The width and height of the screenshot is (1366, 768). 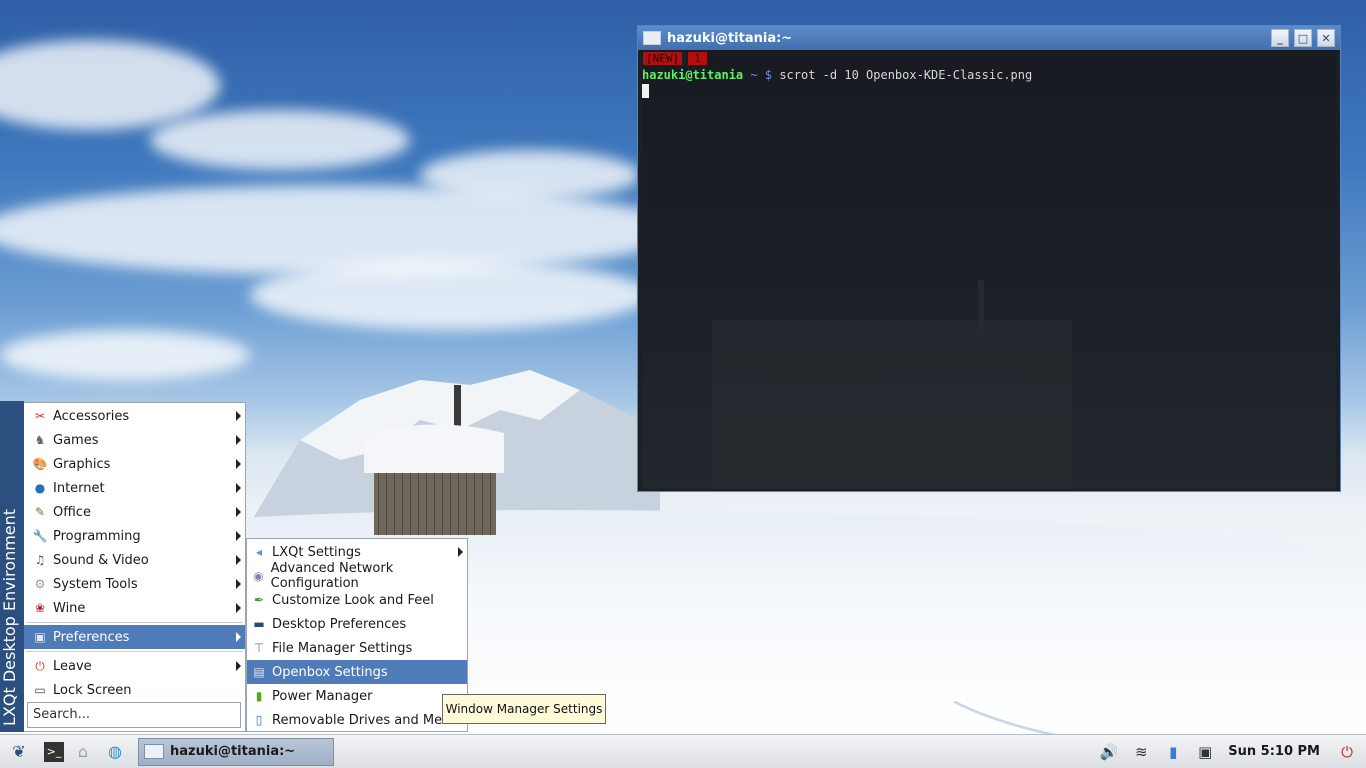 What do you see at coordinates (259, 696) in the screenshot?
I see `power-manager-icon: ▮` at bounding box center [259, 696].